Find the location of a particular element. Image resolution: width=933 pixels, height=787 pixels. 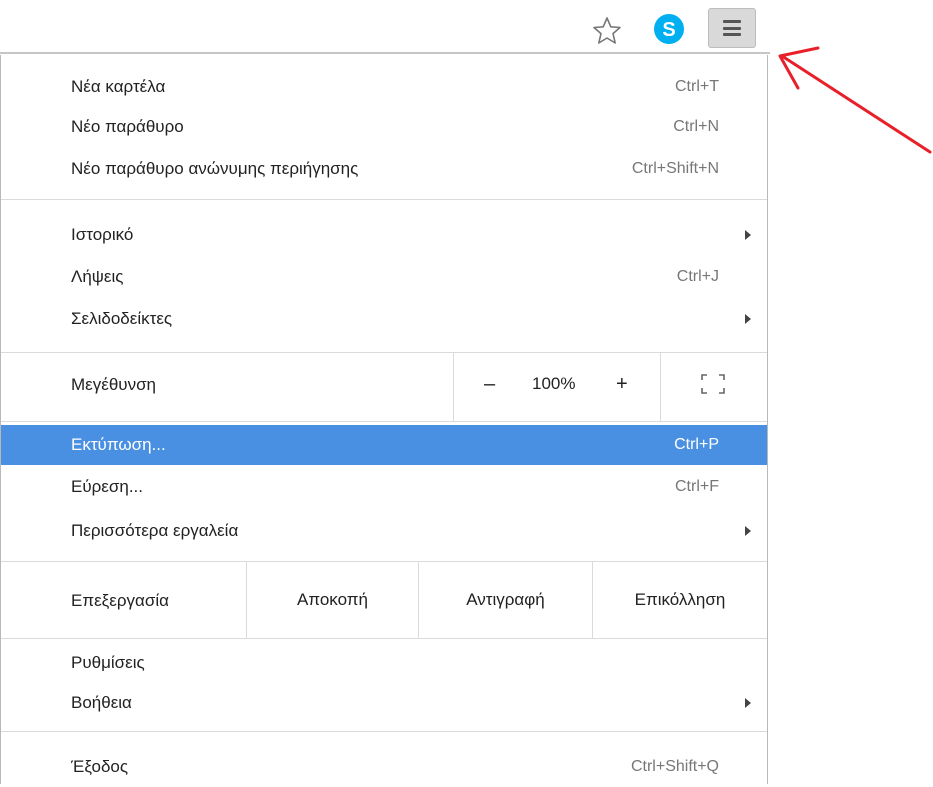

menu-item-shortcut: Ctrl+T is located at coordinates (697, 86).